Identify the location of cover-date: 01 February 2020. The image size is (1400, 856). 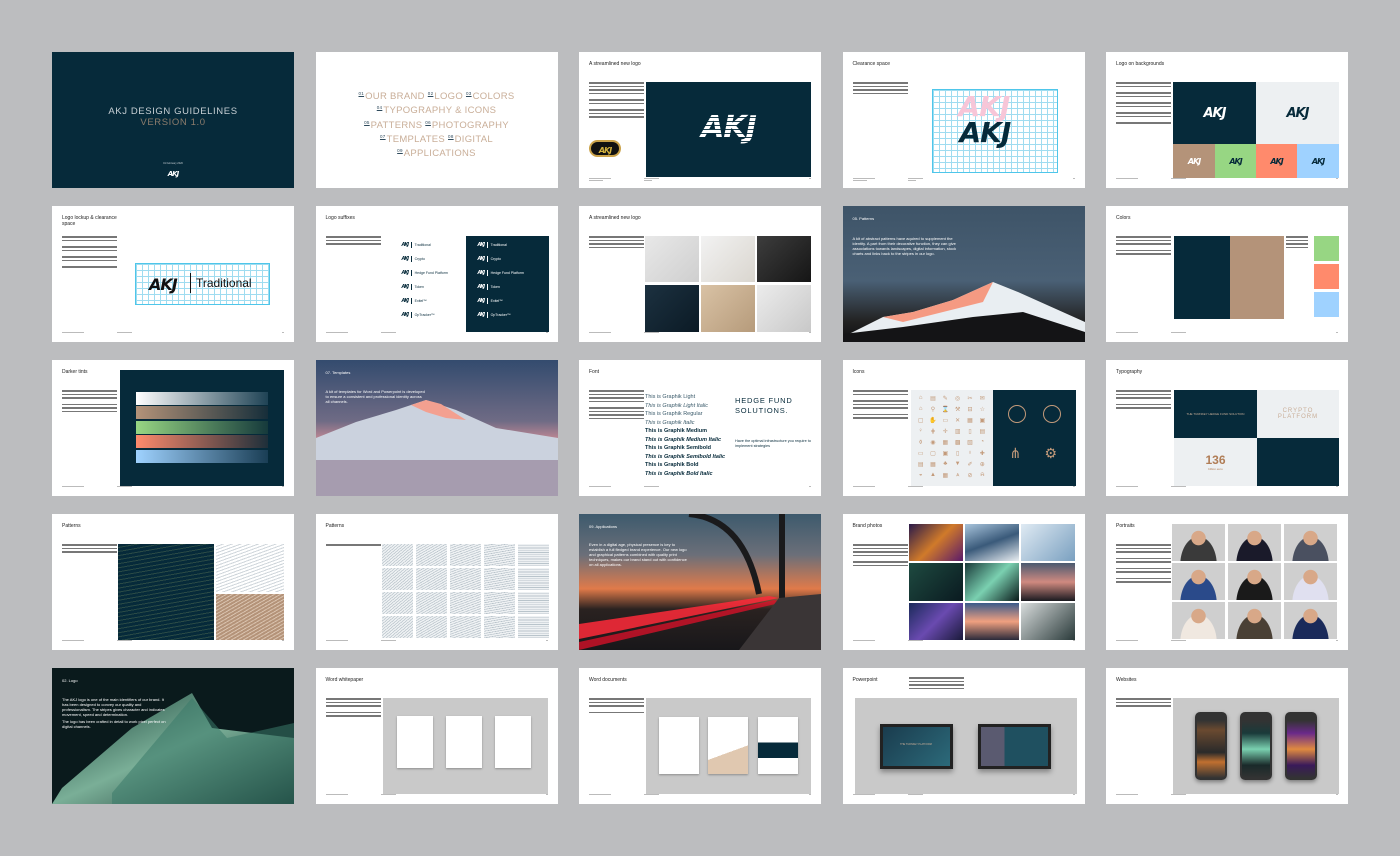
(173, 163).